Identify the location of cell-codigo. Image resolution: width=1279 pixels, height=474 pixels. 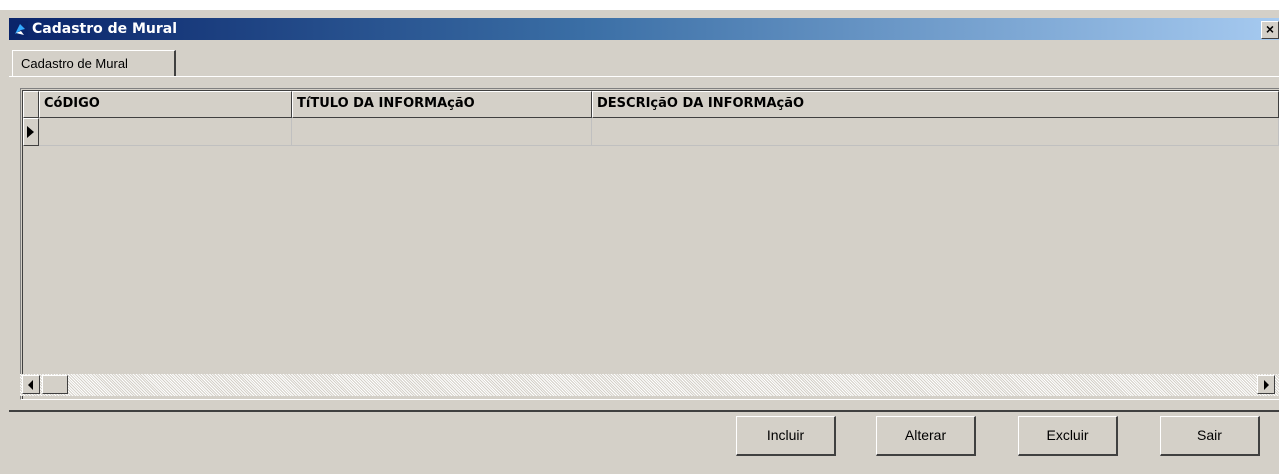
(165, 132).